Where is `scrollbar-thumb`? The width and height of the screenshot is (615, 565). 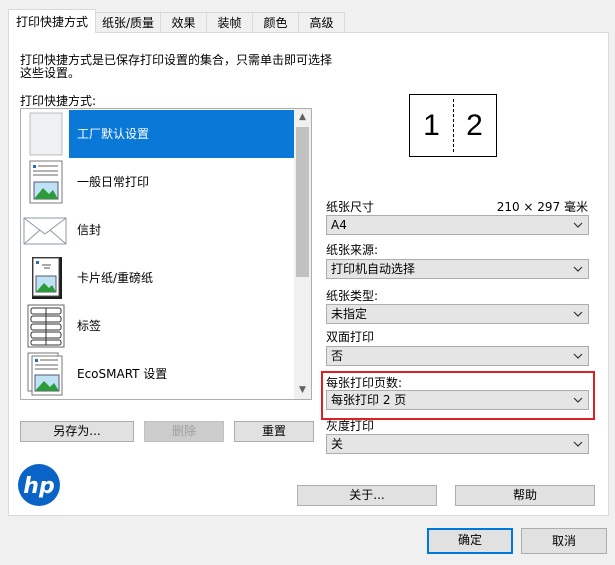 scrollbar-thumb is located at coordinates (302, 202).